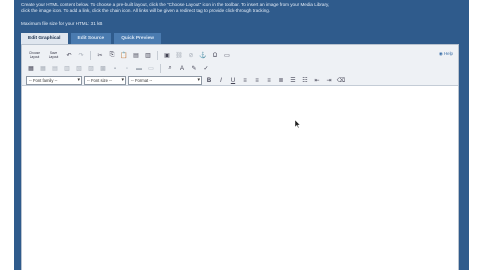  Describe the element at coordinates (341, 80) in the screenshot. I see `clean-format-icon: ⌫` at that location.